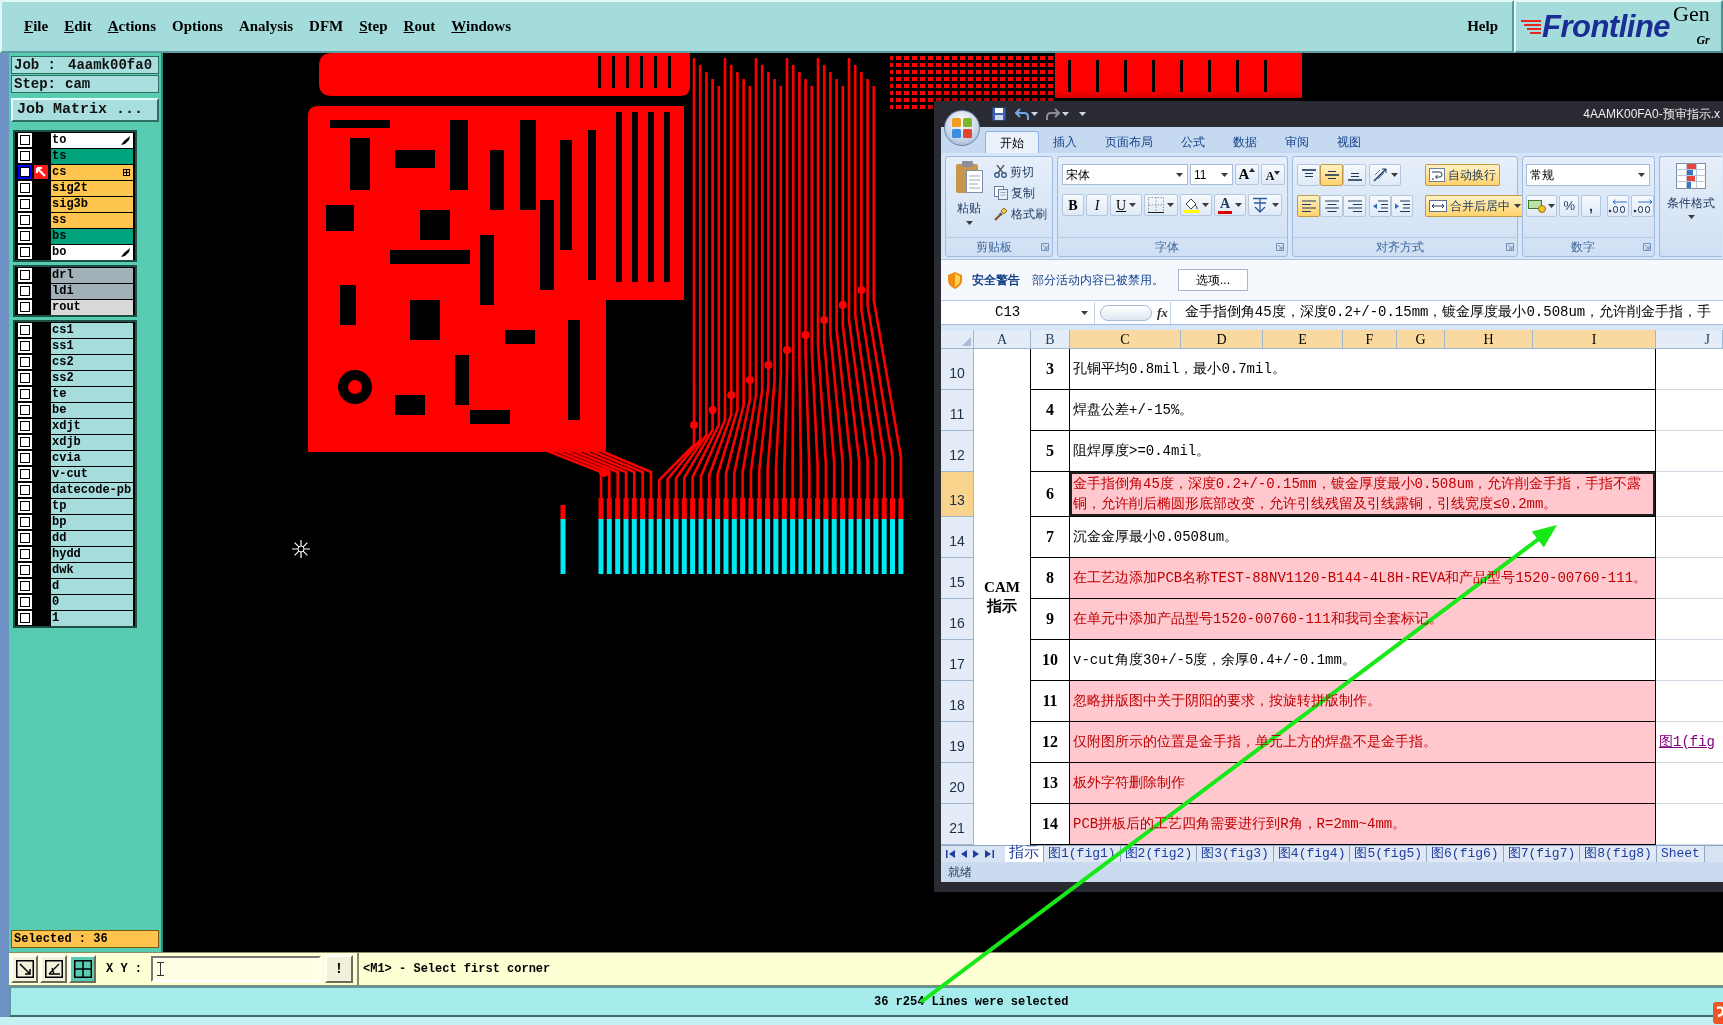  What do you see at coordinates (92, 538) in the screenshot?
I see `layer-name: dd` at bounding box center [92, 538].